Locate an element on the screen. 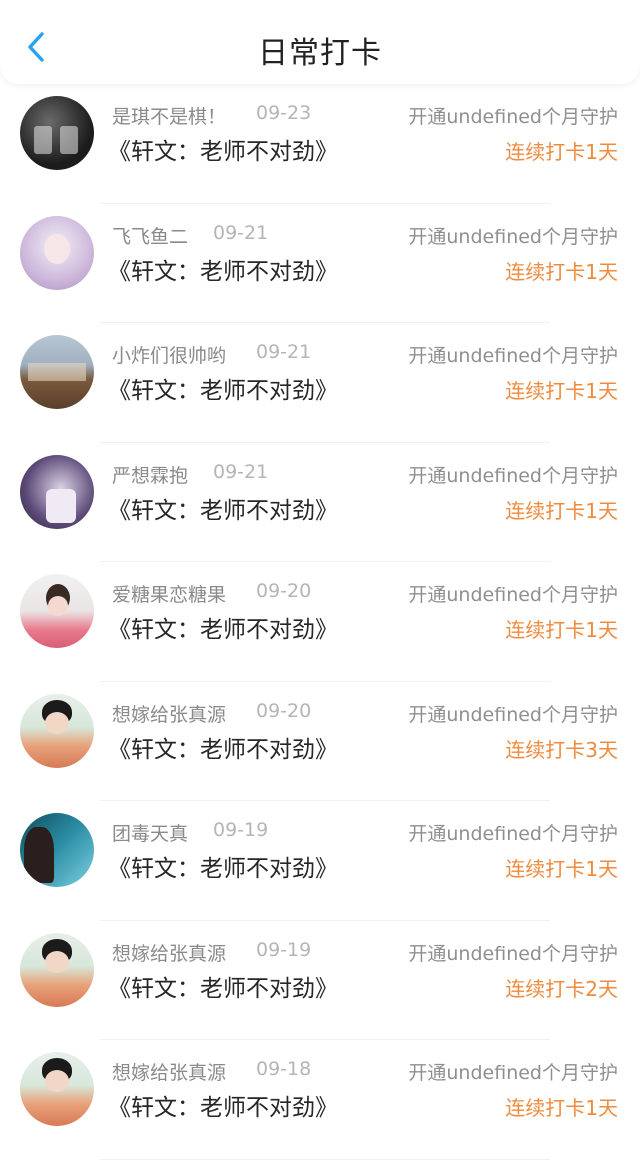 This screenshot has height=1160, width=640. top-bar: 日常打卡 is located at coordinates (320, 42).